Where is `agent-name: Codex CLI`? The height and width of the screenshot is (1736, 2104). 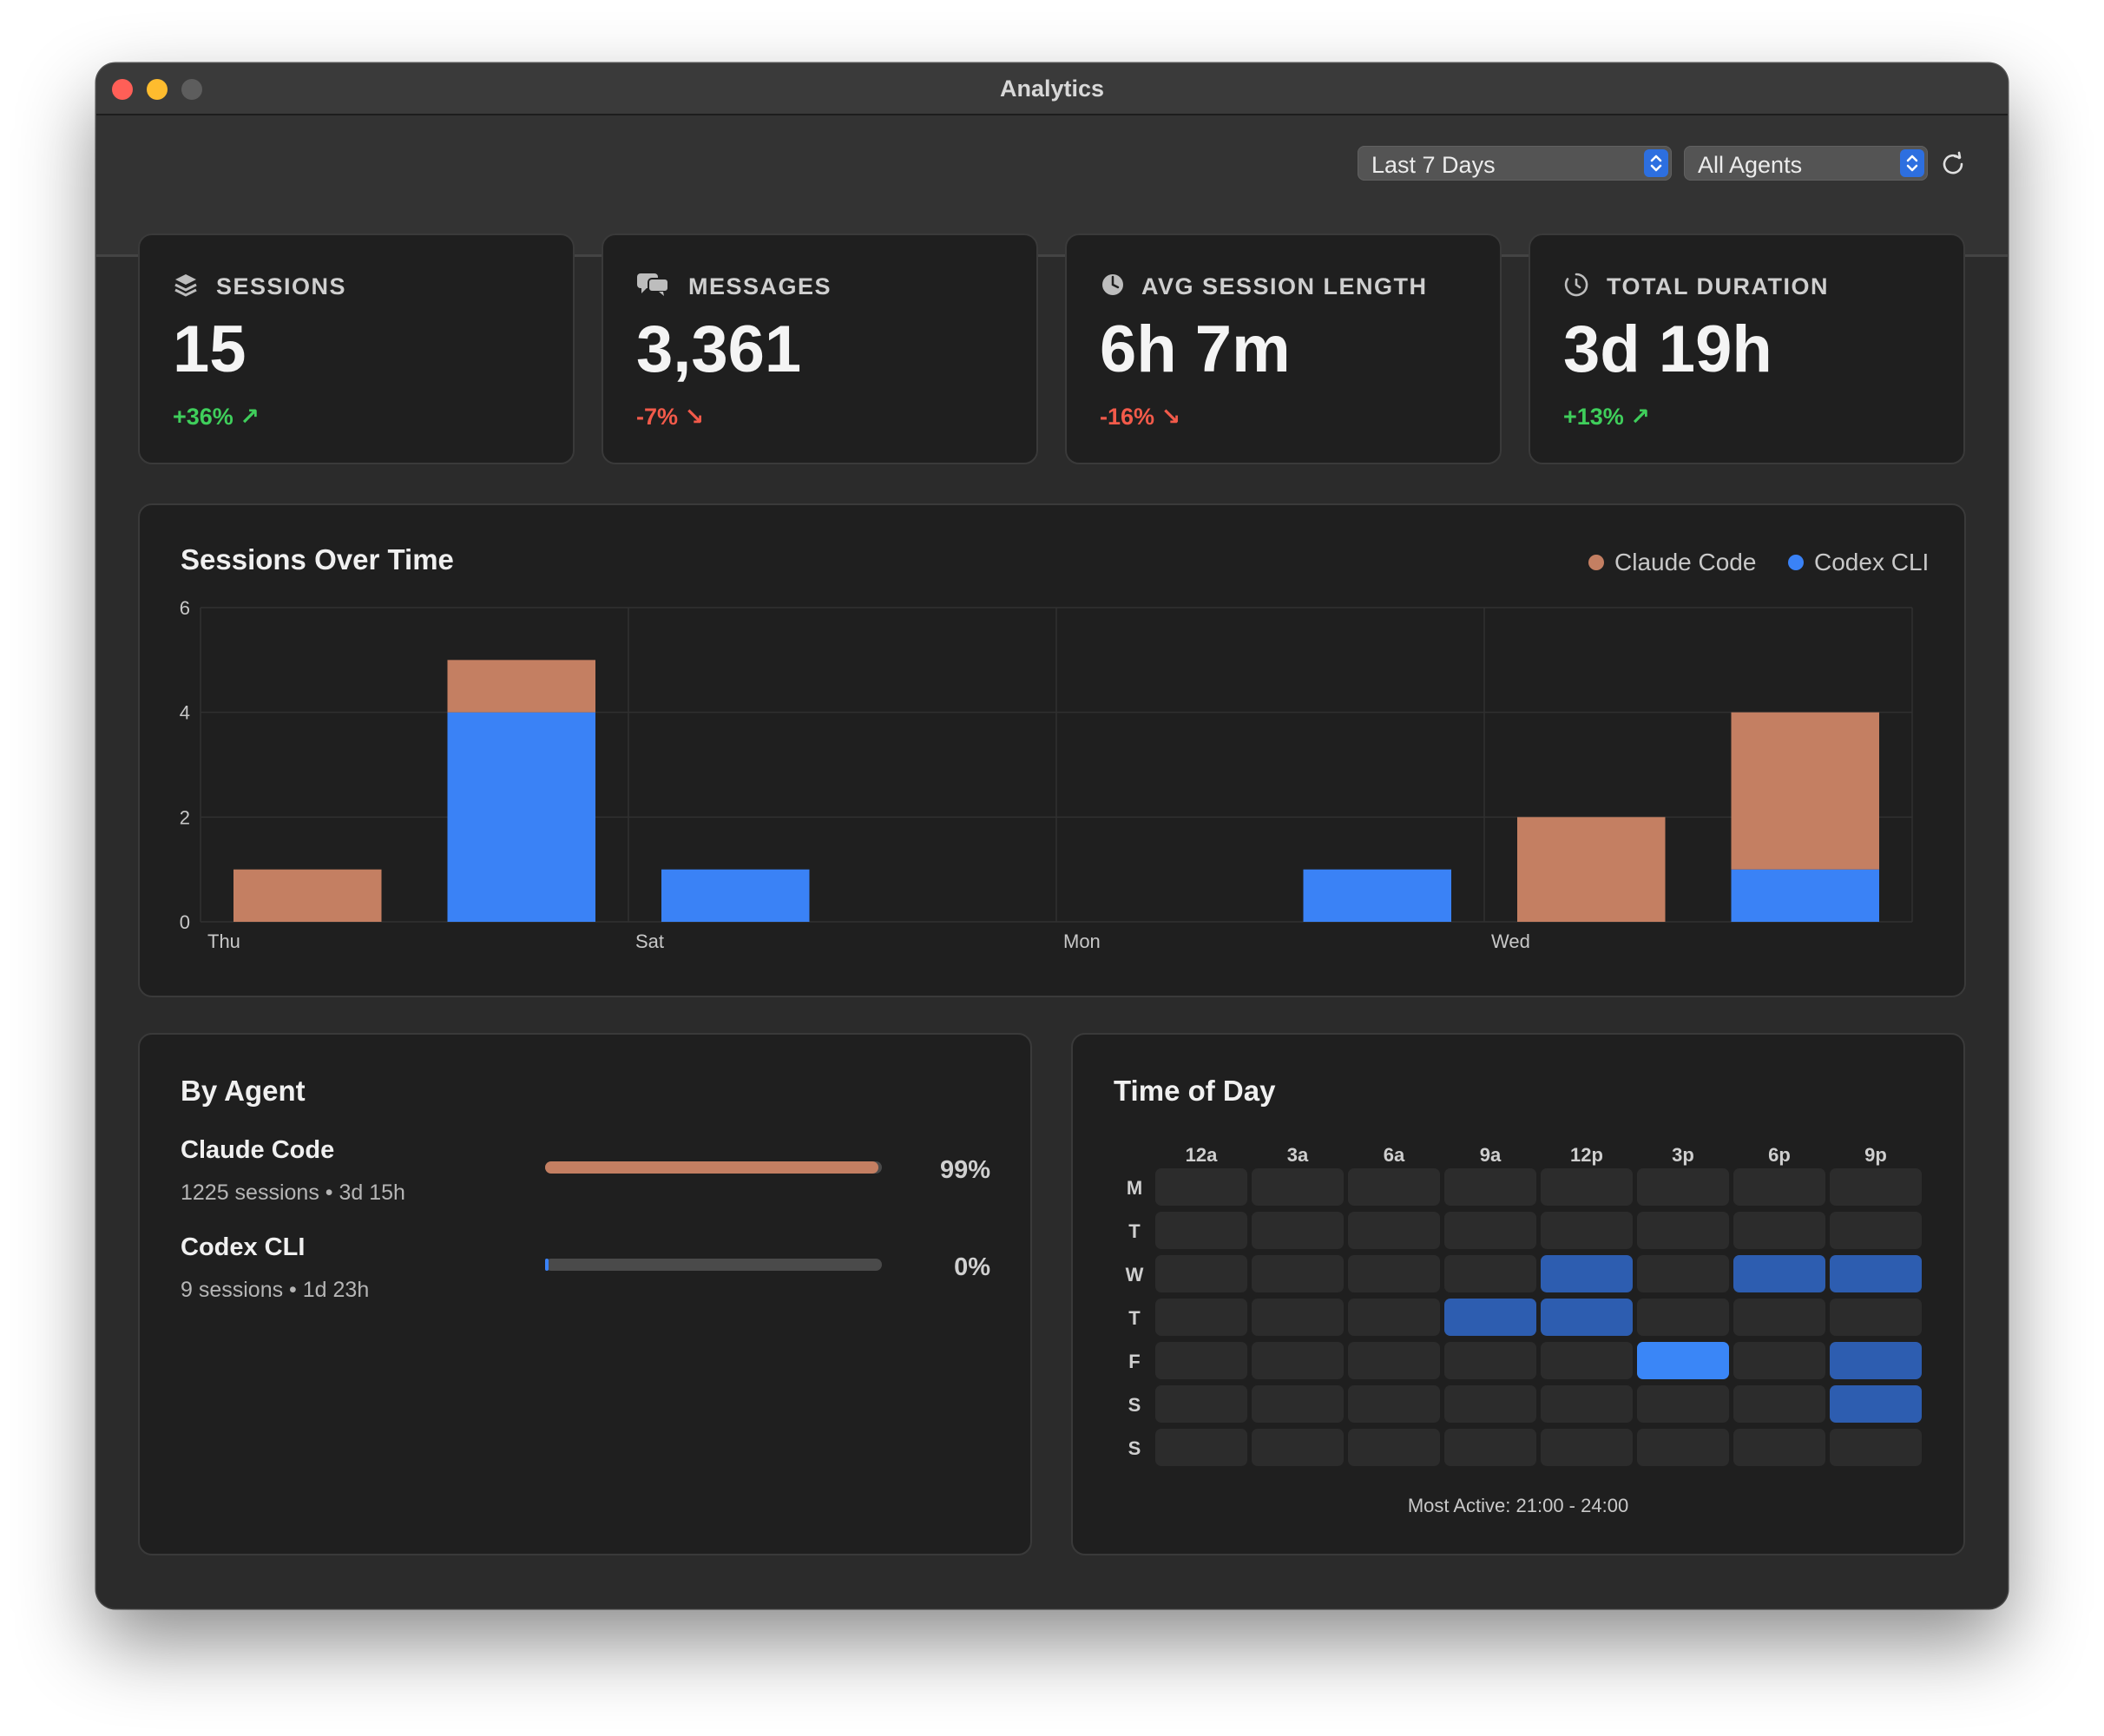 agent-name: Codex CLI is located at coordinates (243, 1247).